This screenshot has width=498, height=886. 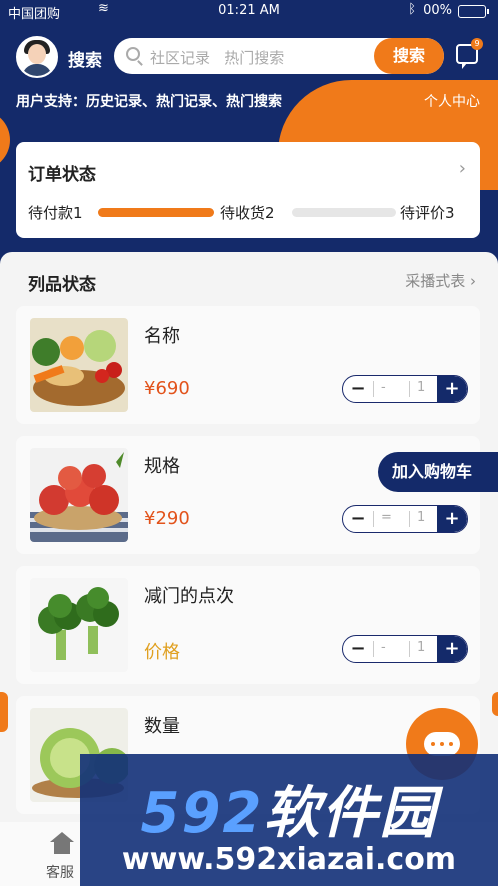 What do you see at coordinates (167, 518) in the screenshot?
I see `product-price: ¥290` at bounding box center [167, 518].